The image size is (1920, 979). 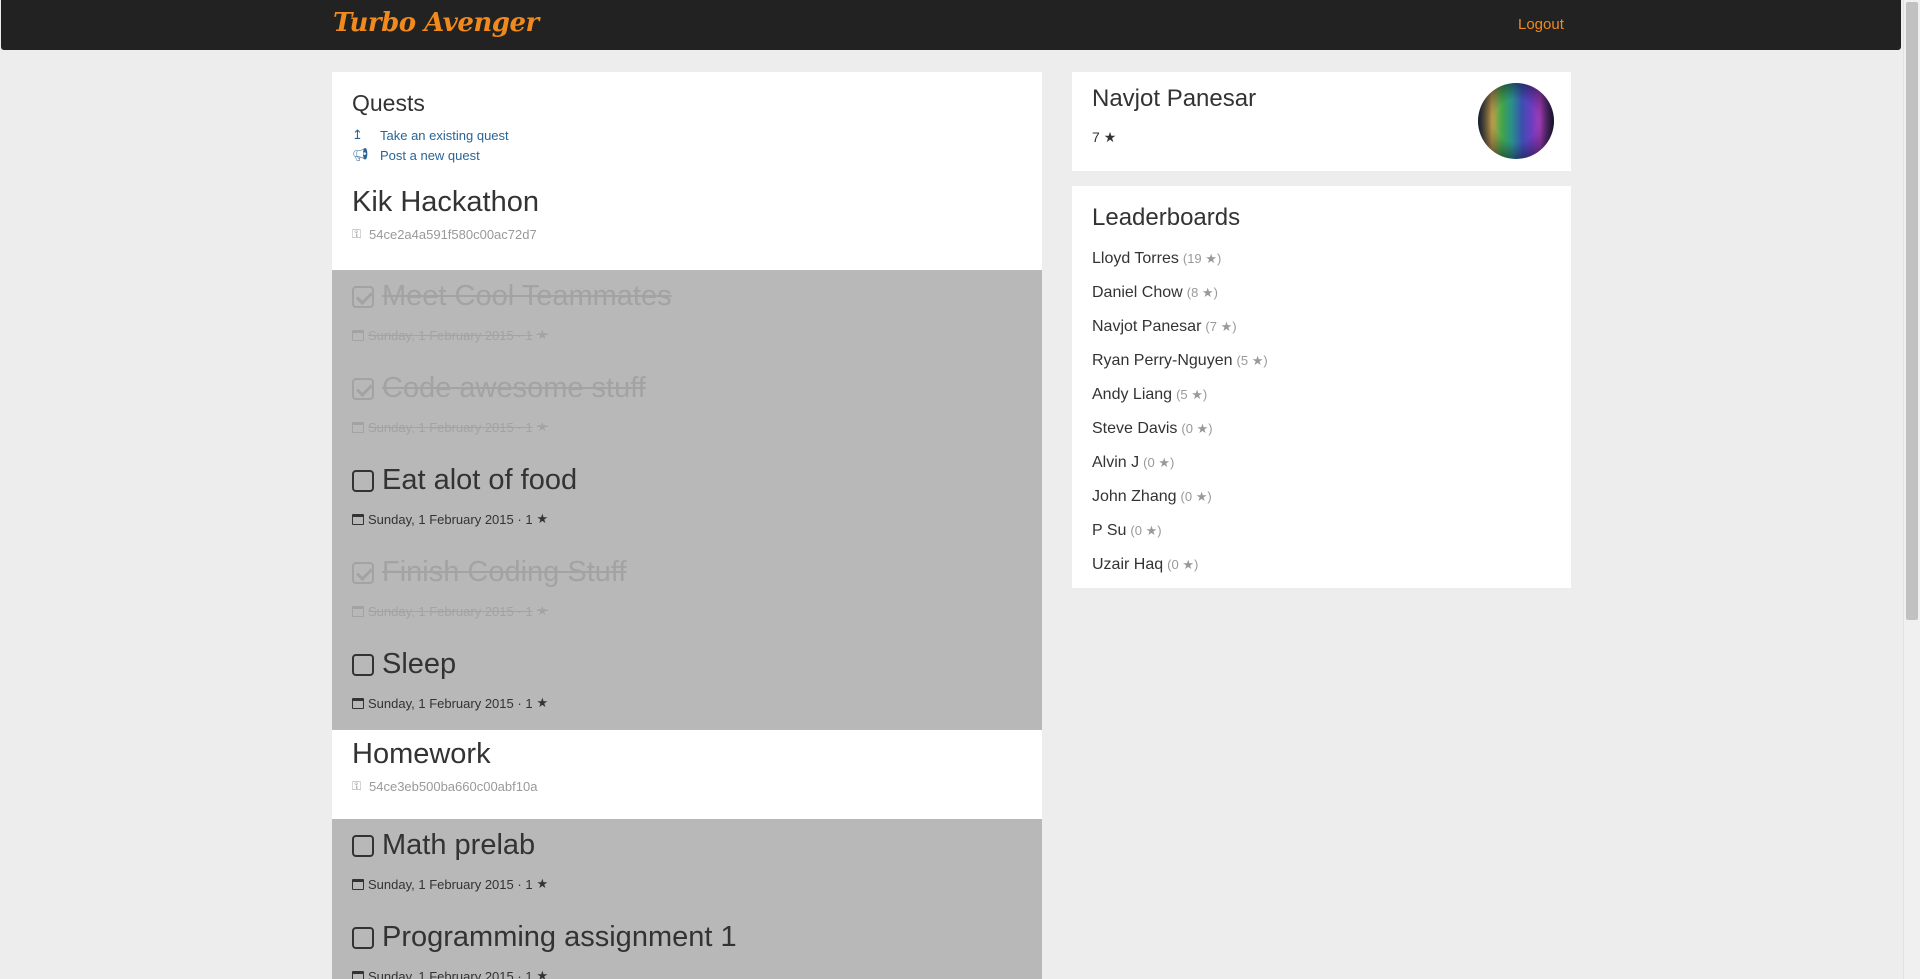 I want to click on arrow-up-icon: ↥, so click(x=357, y=134).